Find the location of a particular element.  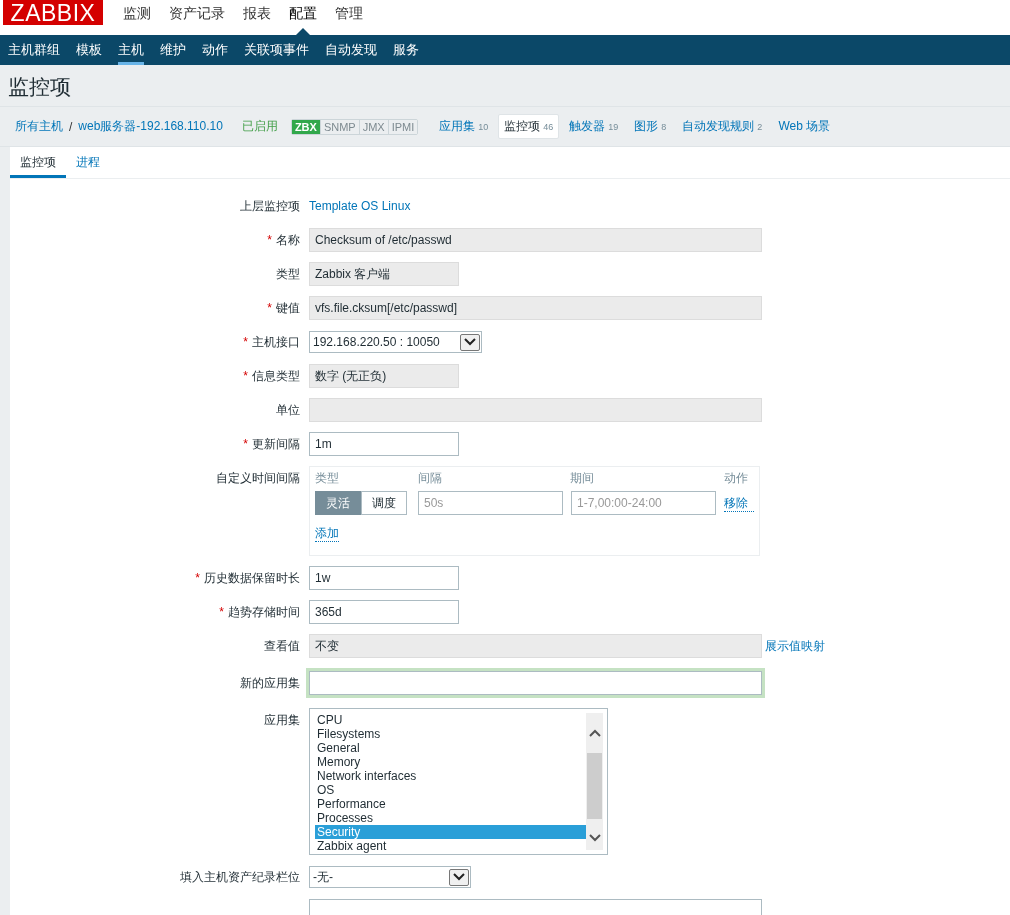

host-tab: Web 场景 is located at coordinates (804, 126).